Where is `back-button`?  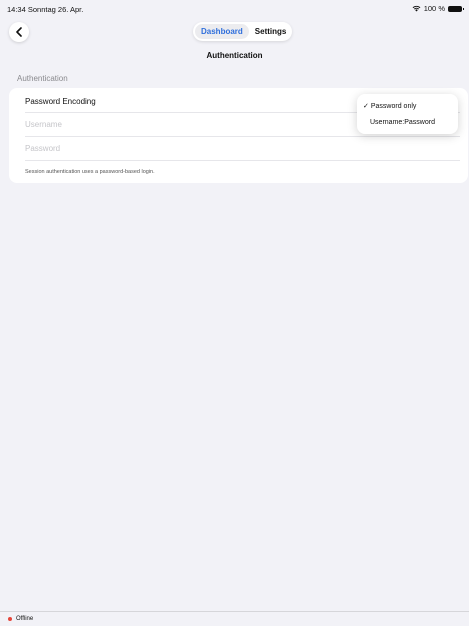 back-button is located at coordinates (19, 32).